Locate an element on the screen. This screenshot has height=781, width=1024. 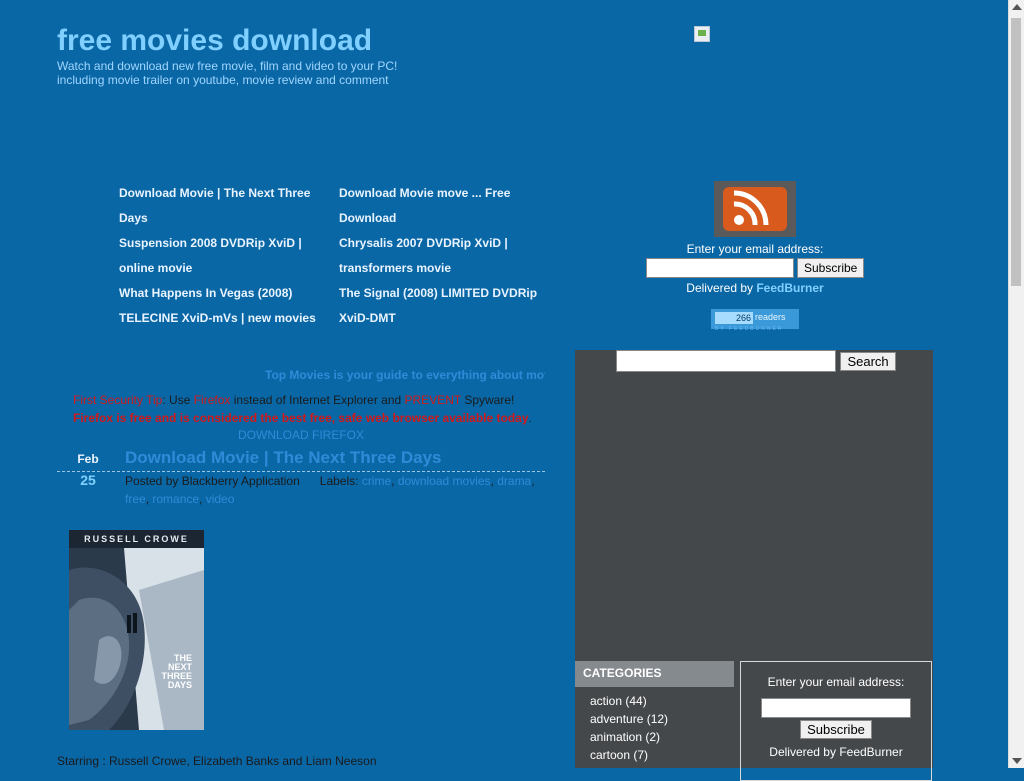
poster-actor: RUSSELL CROWE is located at coordinates (136, 539).